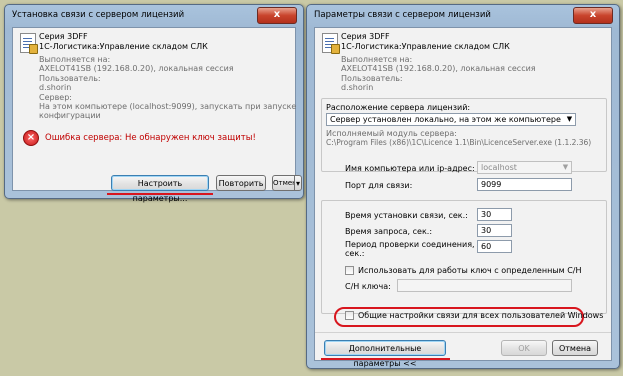 The image size is (623, 376). I want to click on use-key-checkbox, so click(349, 270).